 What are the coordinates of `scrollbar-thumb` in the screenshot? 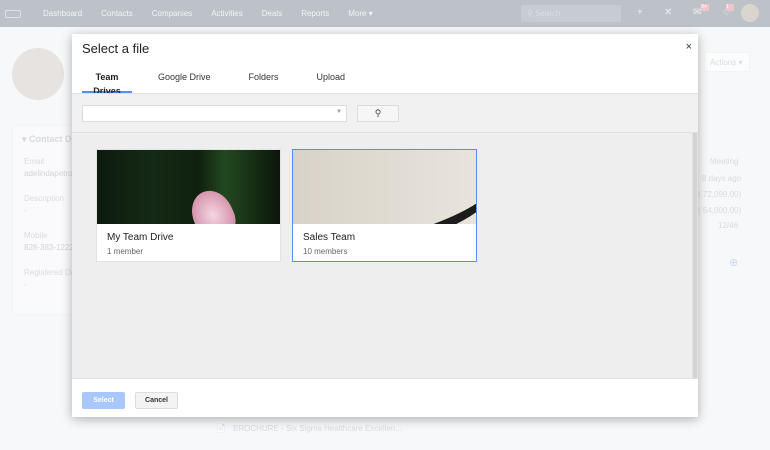 It's located at (695, 256).